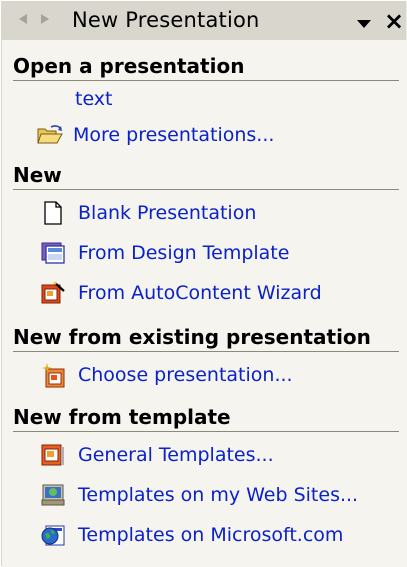  Describe the element at coordinates (206, 176) in the screenshot. I see `section-heading-new: New` at that location.